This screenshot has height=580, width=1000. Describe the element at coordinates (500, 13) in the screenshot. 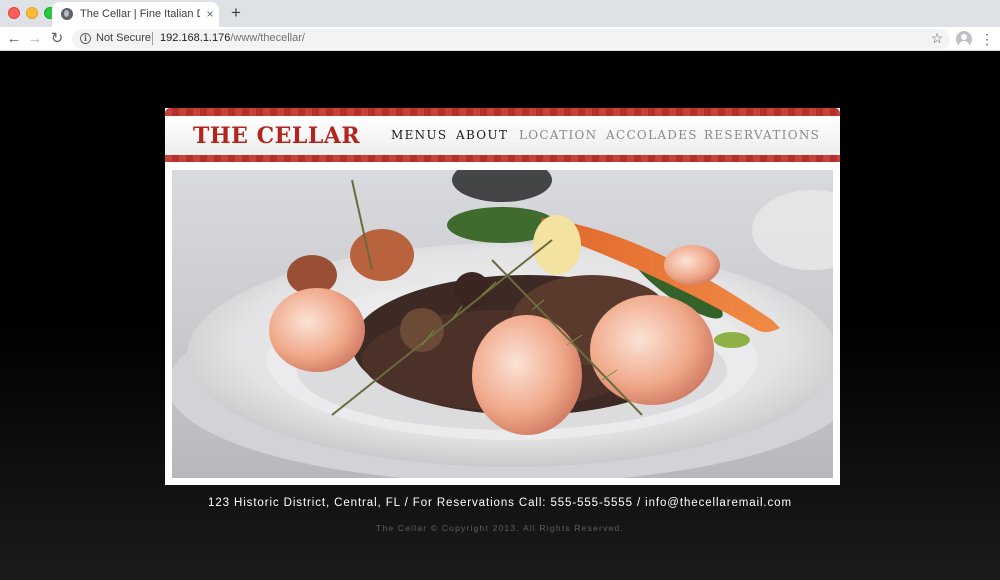

I see `browser-tabstrip: The Cellar | Fine Italian Dining × +` at that location.